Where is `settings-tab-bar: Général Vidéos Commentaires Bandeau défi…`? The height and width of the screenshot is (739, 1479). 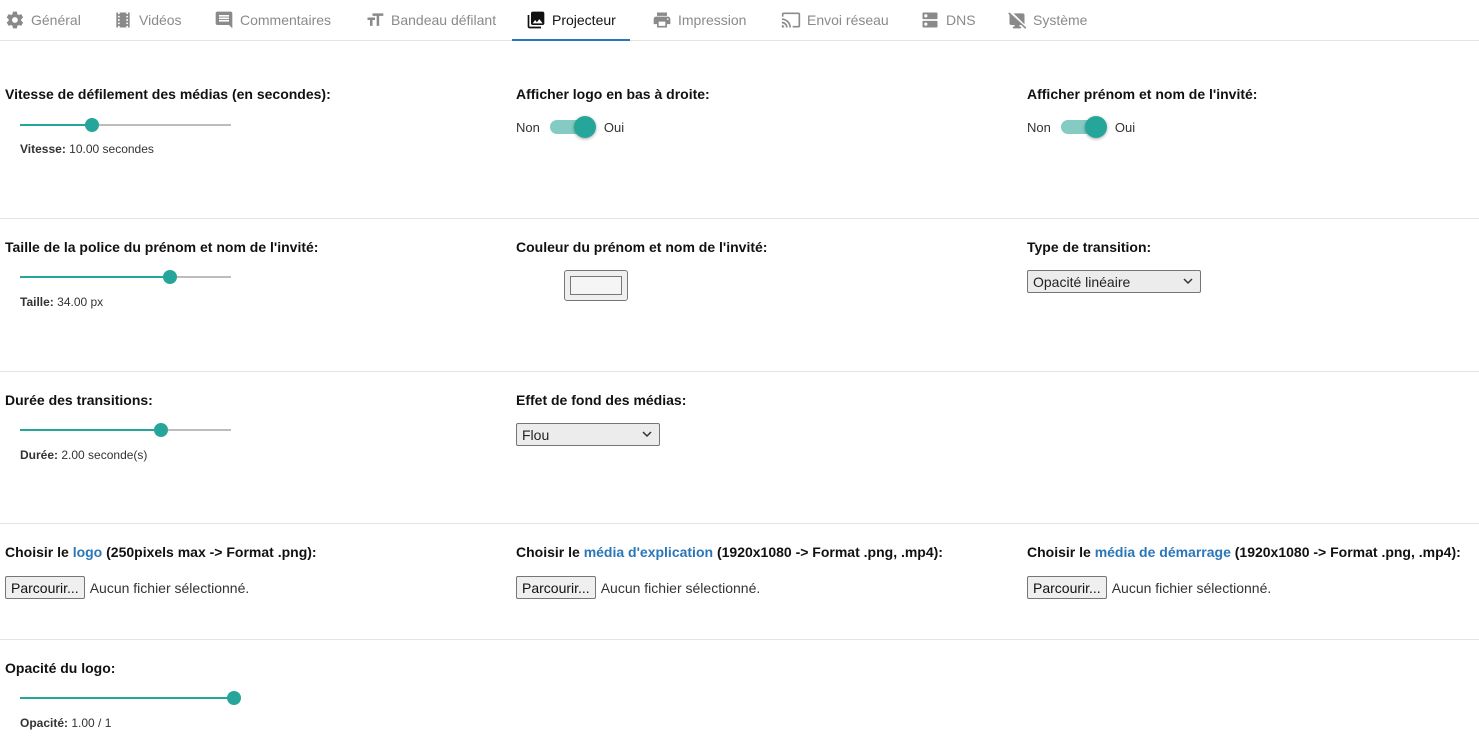 settings-tab-bar: Général Vidéos Commentaires Bandeau défi… is located at coordinates (739, 20).